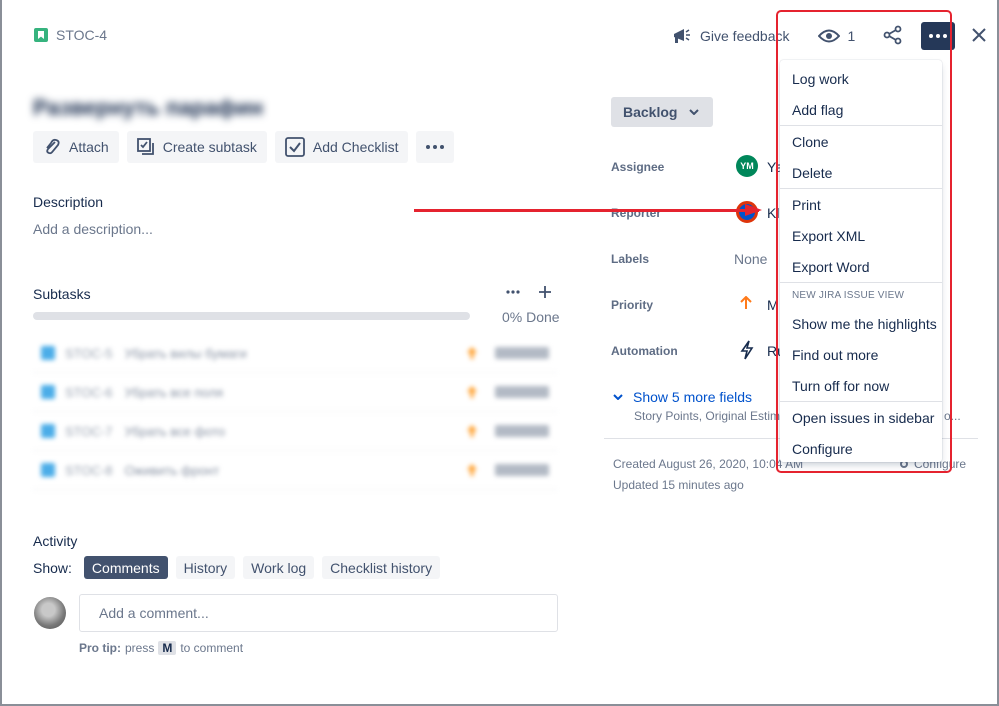 This screenshot has height=706, width=999. Describe the element at coordinates (209, 147) in the screenshot. I see `create-subtask-label: Create subtask` at that location.